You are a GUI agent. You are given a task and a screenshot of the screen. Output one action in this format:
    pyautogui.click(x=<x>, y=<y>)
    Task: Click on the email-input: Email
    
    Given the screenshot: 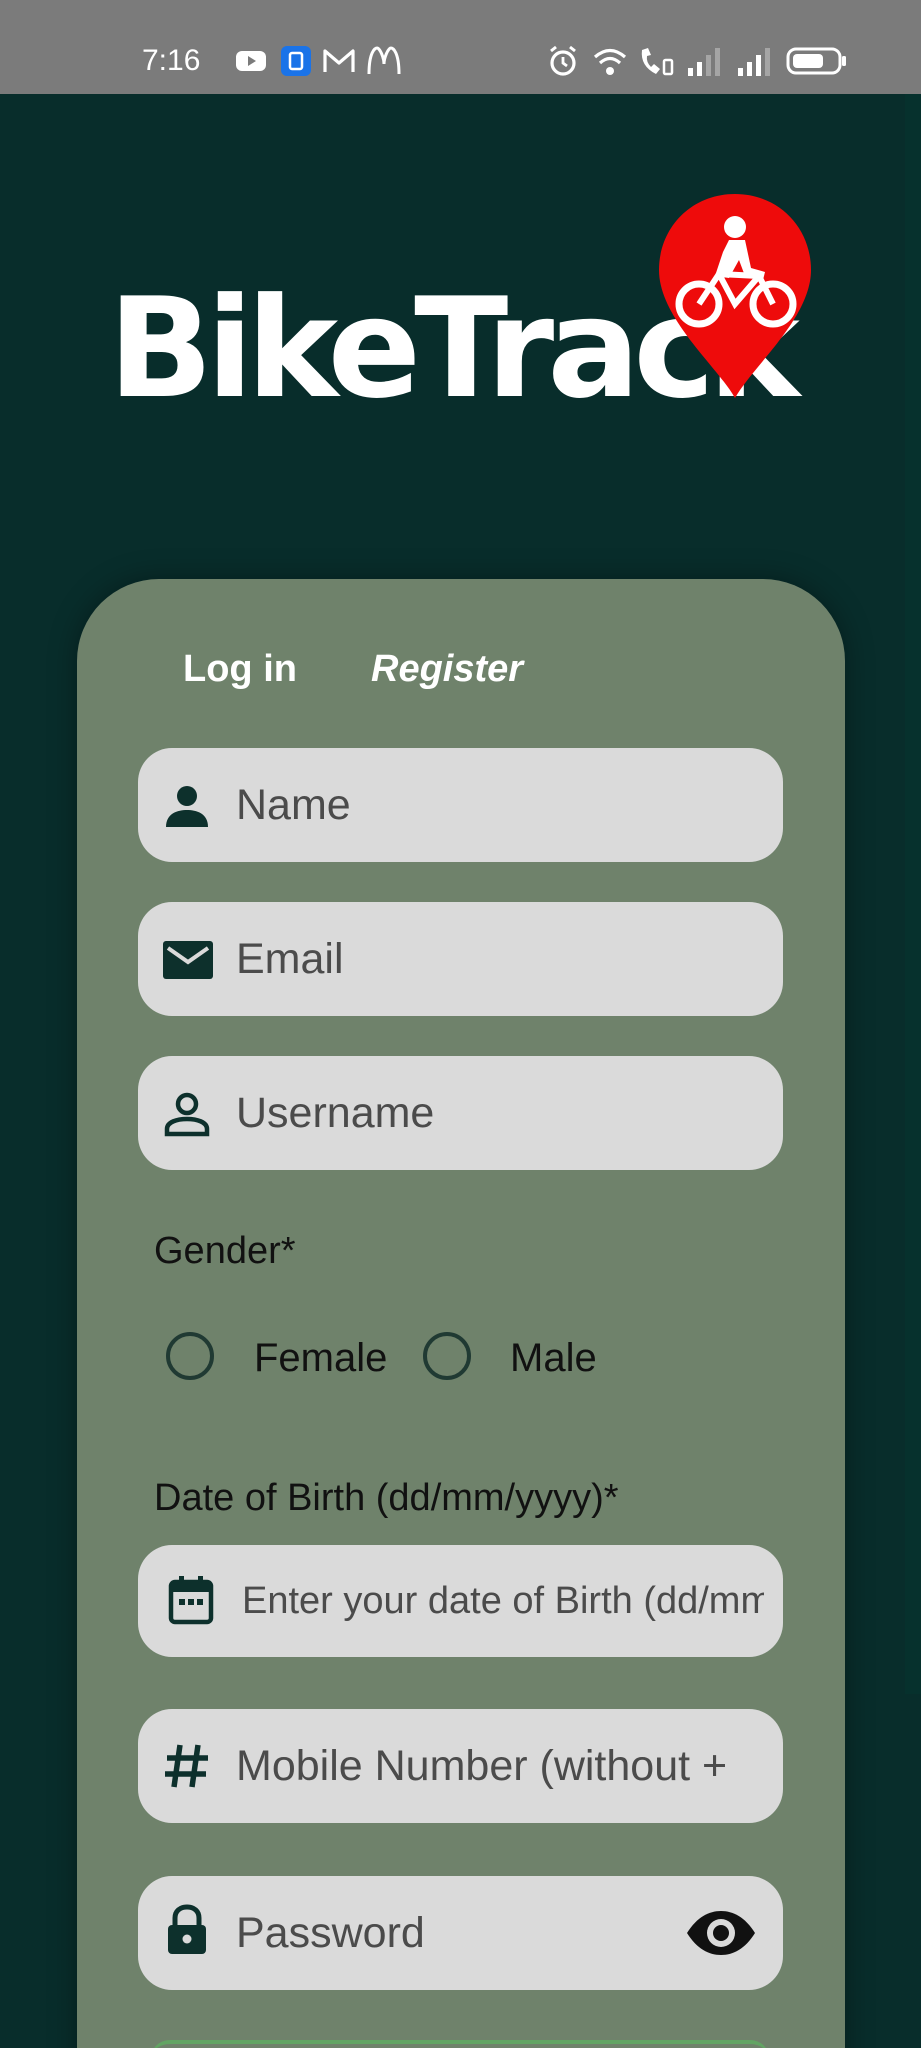 What is the action you would take?
    pyautogui.click(x=501, y=959)
    